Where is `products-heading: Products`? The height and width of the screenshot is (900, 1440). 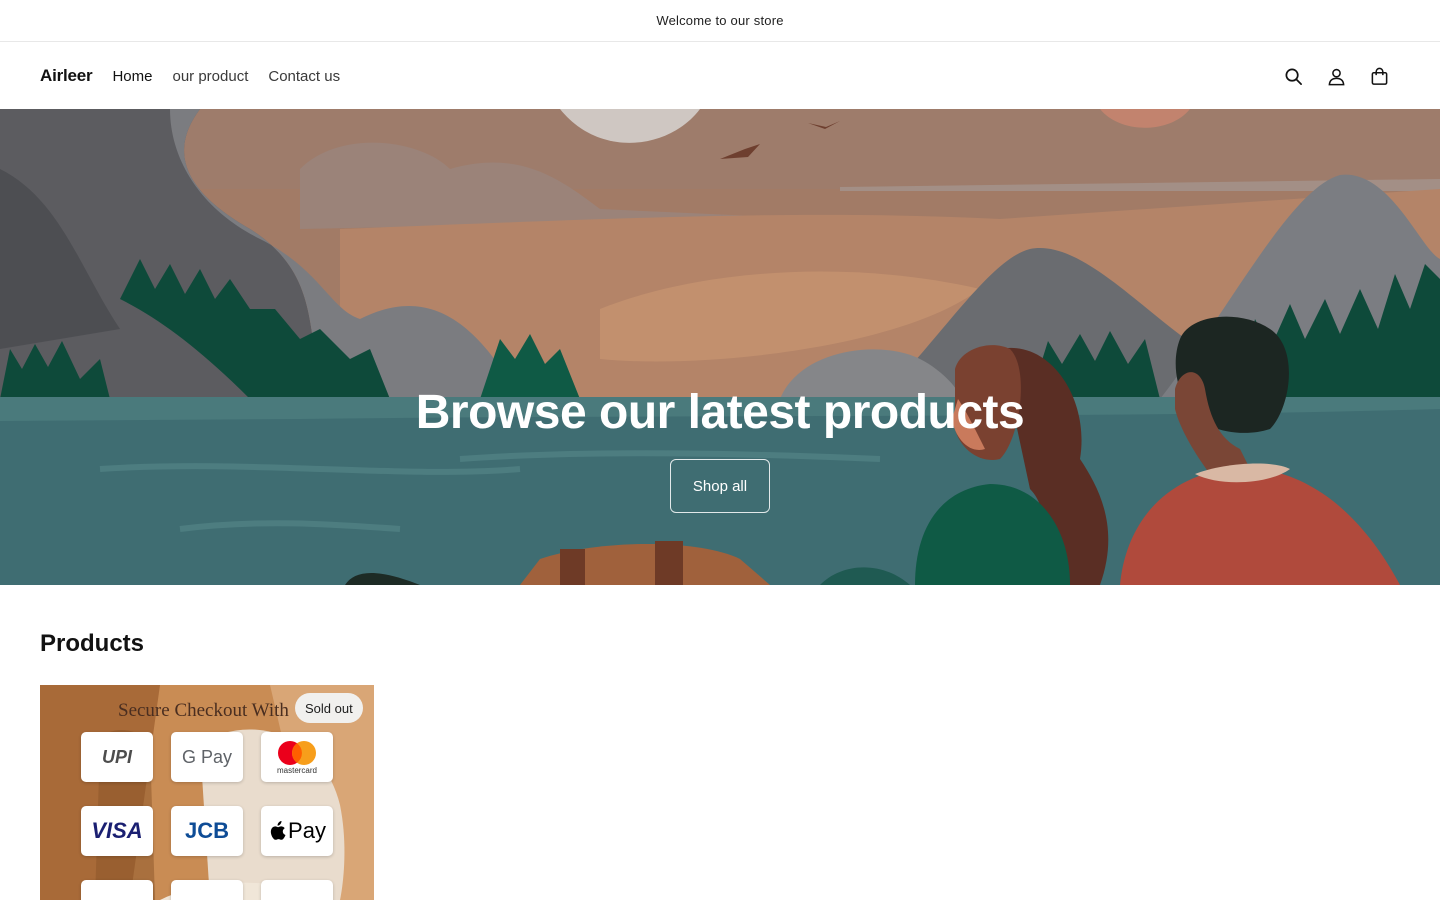
products-heading: Products is located at coordinates (92, 643).